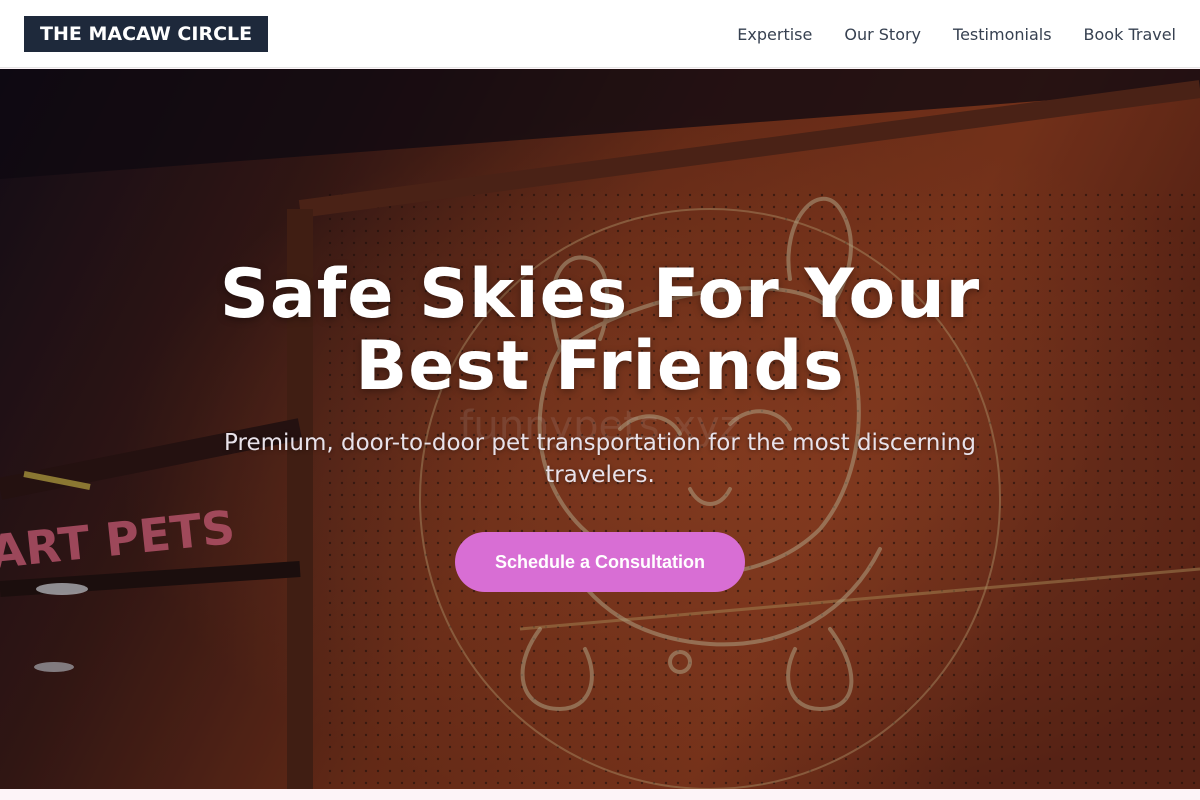  I want to click on hero-title-line-2: Best Friends, so click(600, 366).